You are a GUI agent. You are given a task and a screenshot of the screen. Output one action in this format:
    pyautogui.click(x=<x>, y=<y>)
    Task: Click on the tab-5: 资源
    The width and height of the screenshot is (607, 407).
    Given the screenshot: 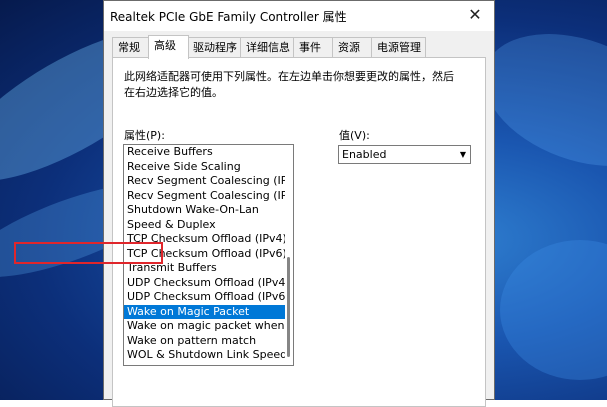 What is the action you would take?
    pyautogui.click(x=352, y=47)
    